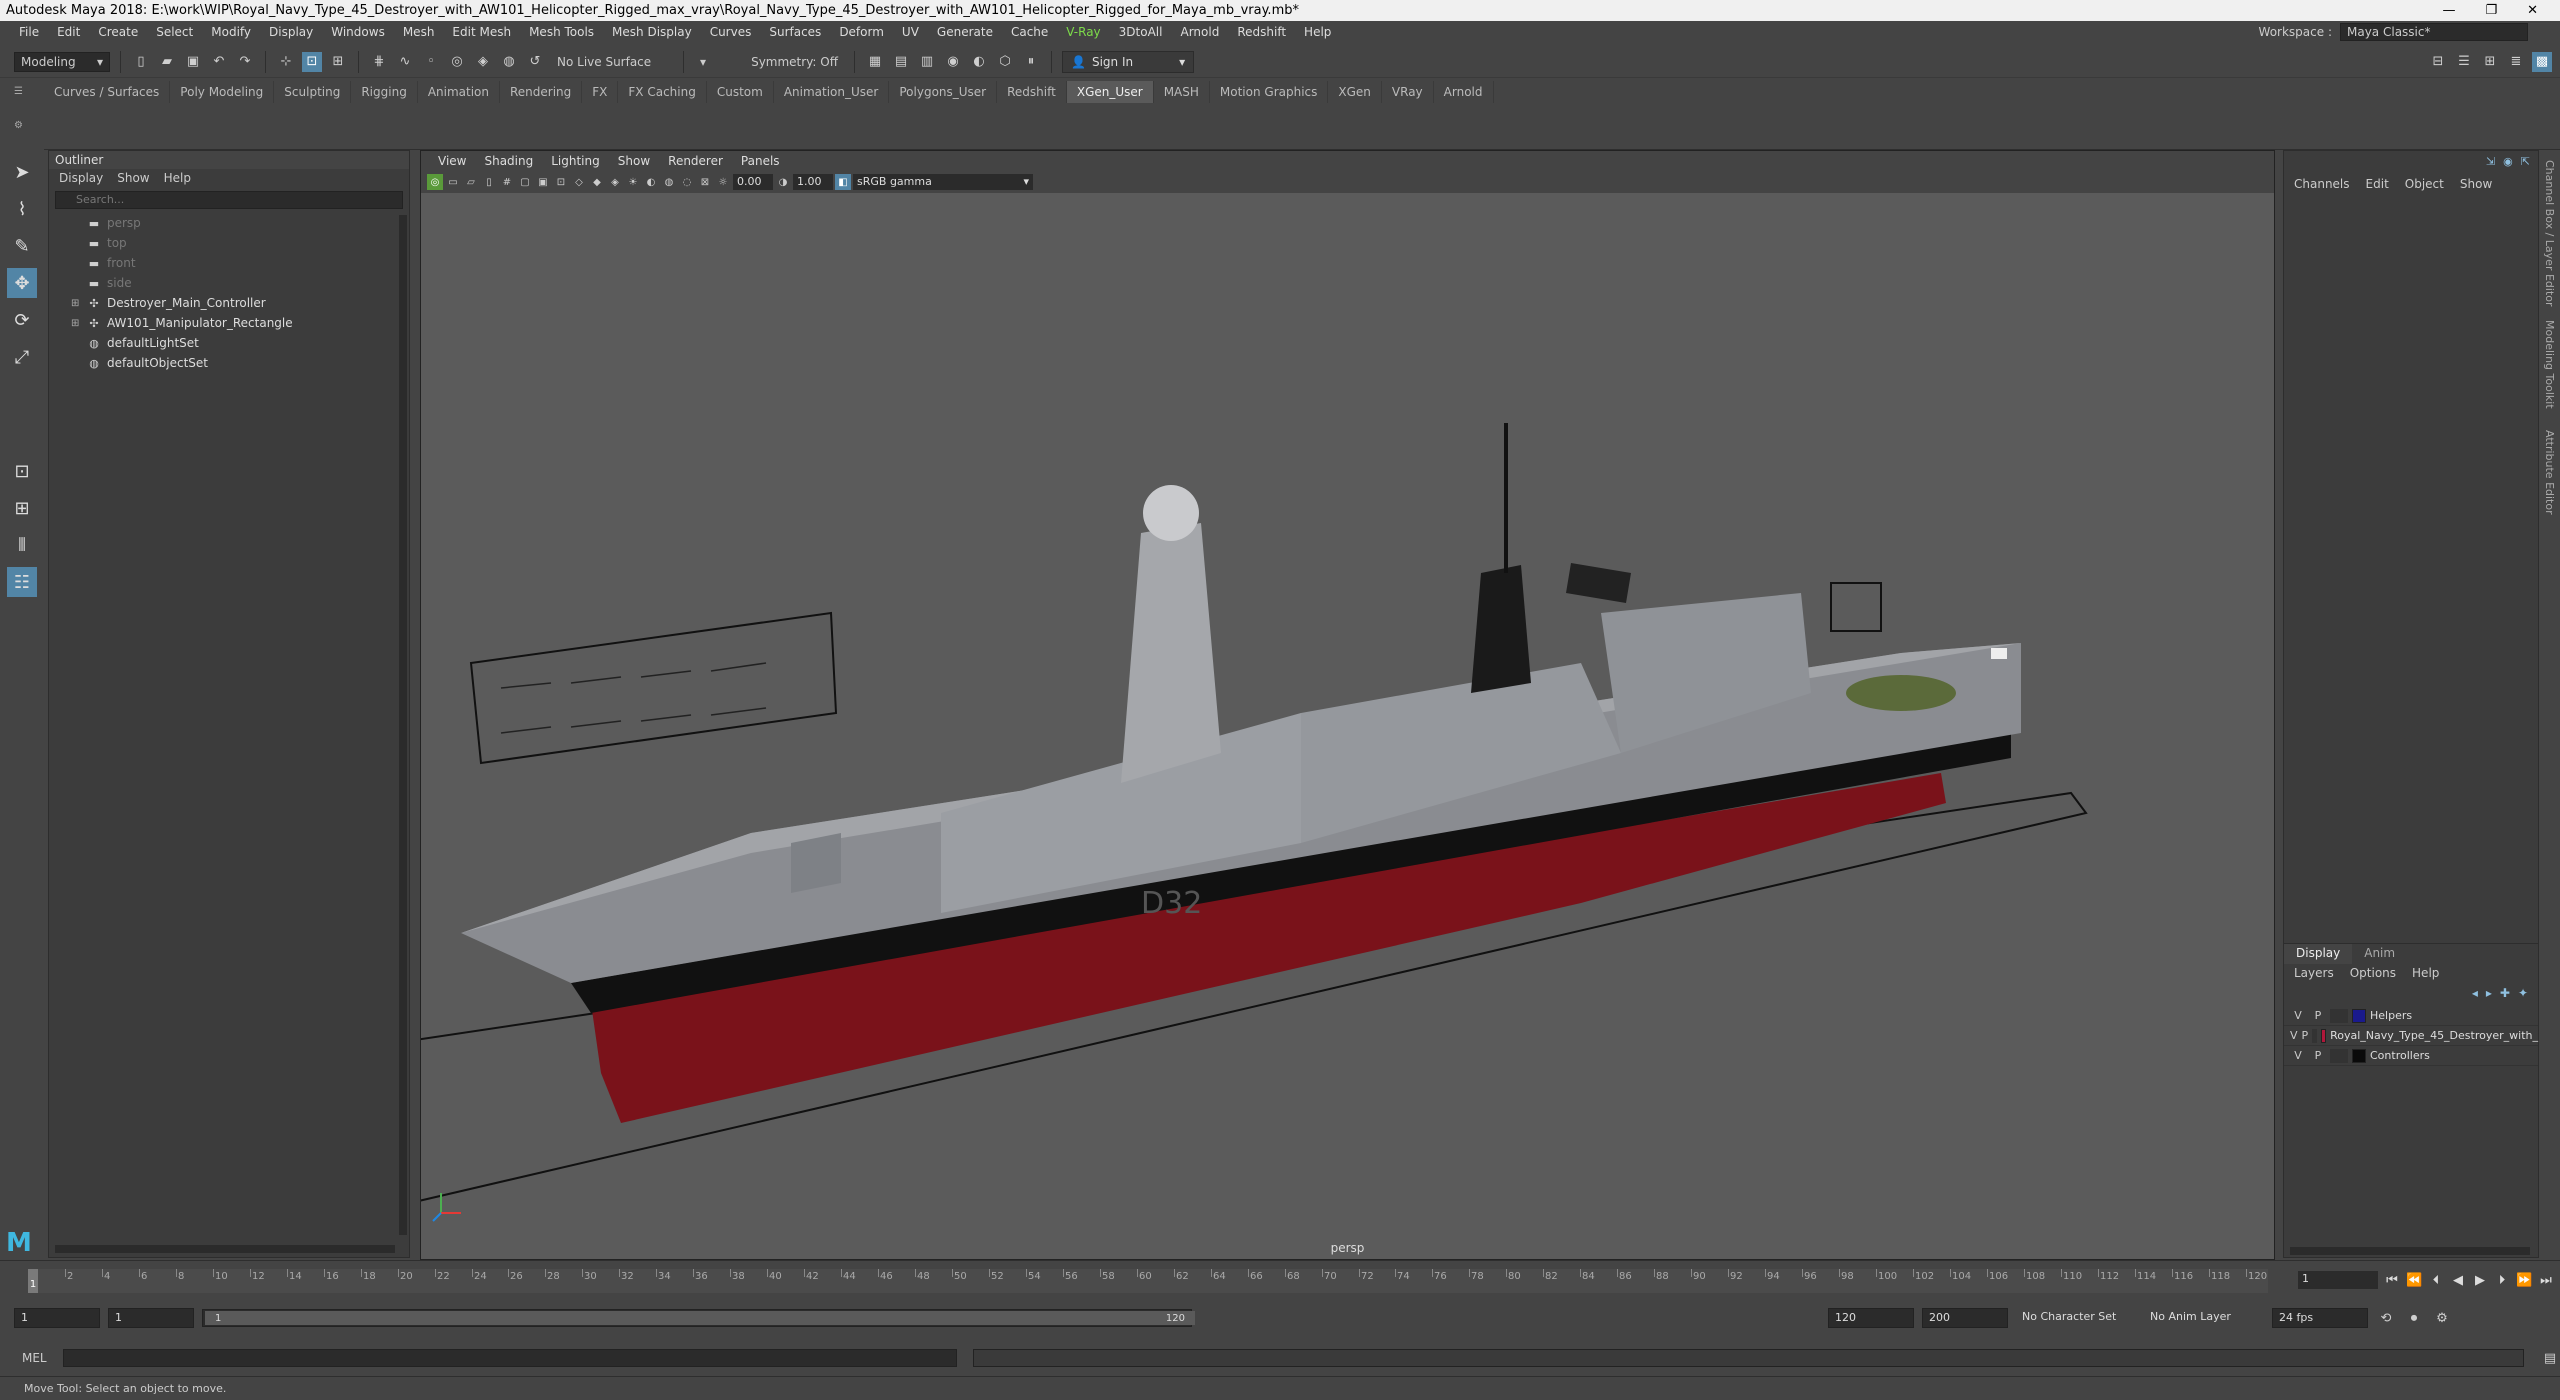  What do you see at coordinates (687, 182) in the screenshot?
I see `xray-icon: ◌` at bounding box center [687, 182].